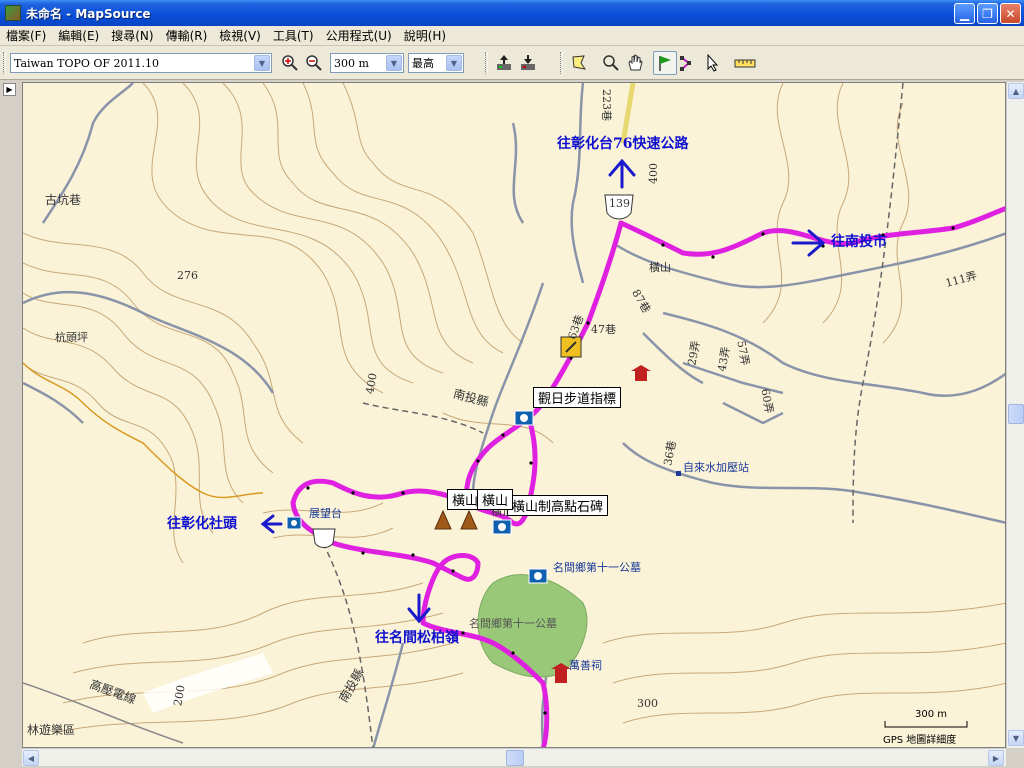 The image size is (1024, 768). Describe the element at coordinates (51, 730) in the screenshot. I see `place-label: 林遊樂區` at that location.